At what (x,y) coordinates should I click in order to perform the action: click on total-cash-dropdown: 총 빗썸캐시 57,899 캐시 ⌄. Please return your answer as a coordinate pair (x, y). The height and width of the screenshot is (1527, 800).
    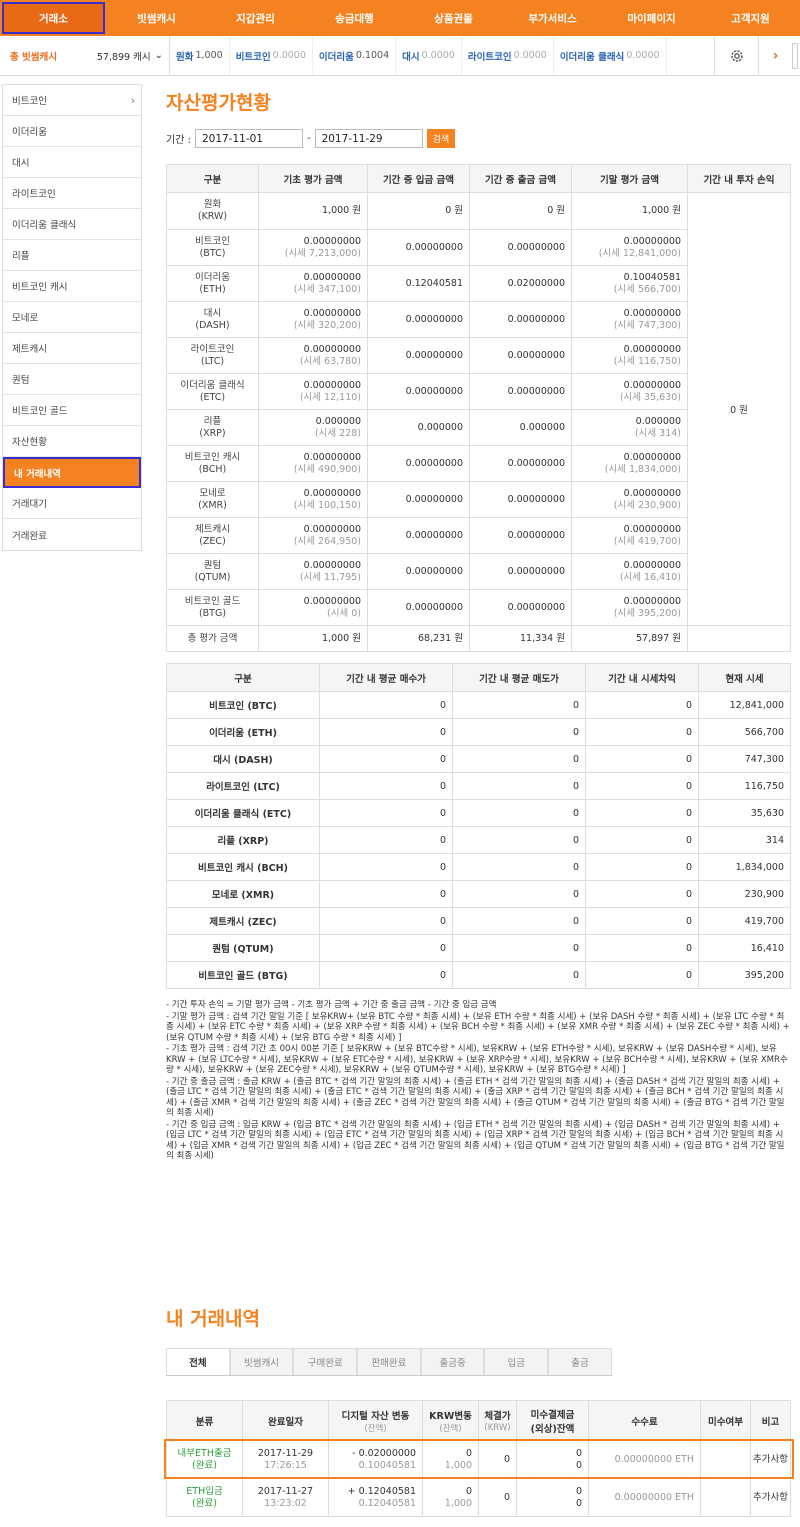
    Looking at the image, I should click on (85, 55).